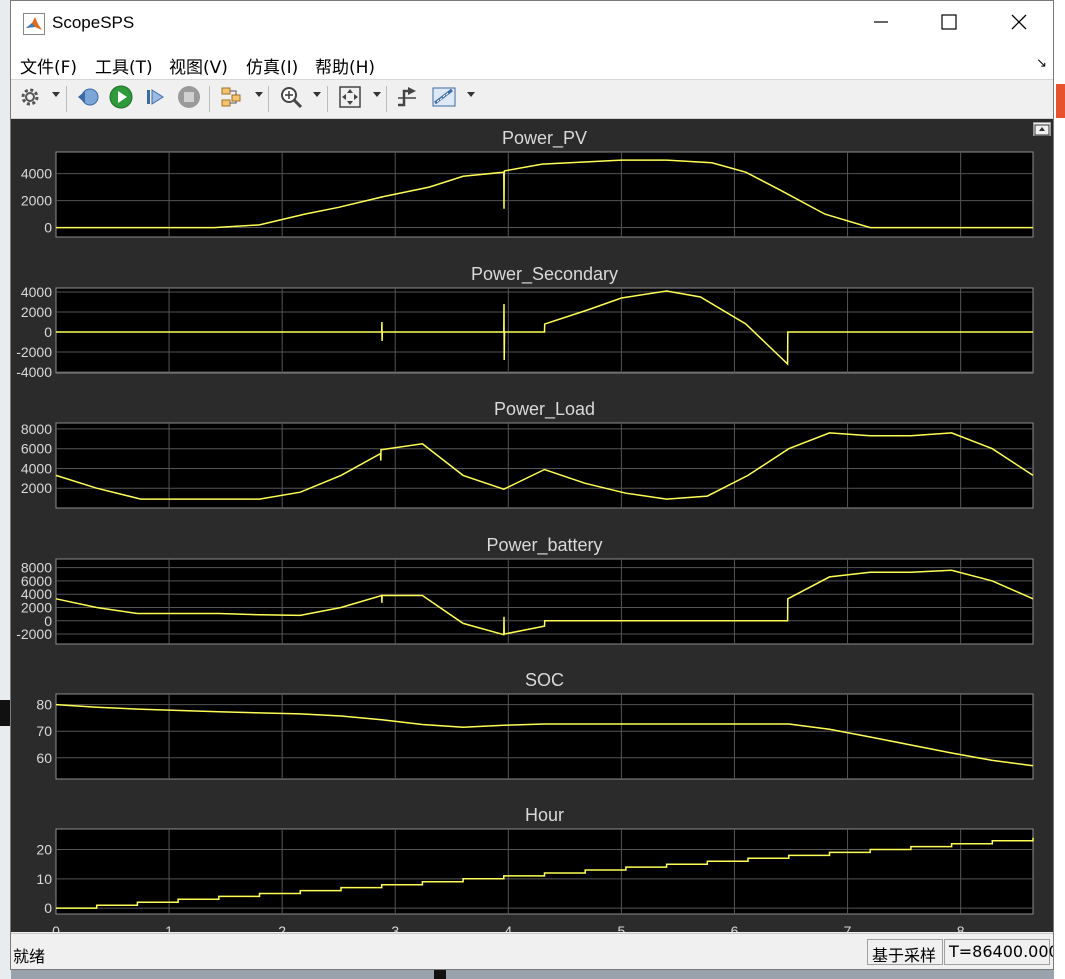  What do you see at coordinates (1041, 63) in the screenshot?
I see `menu-expand-icon: ↘` at bounding box center [1041, 63].